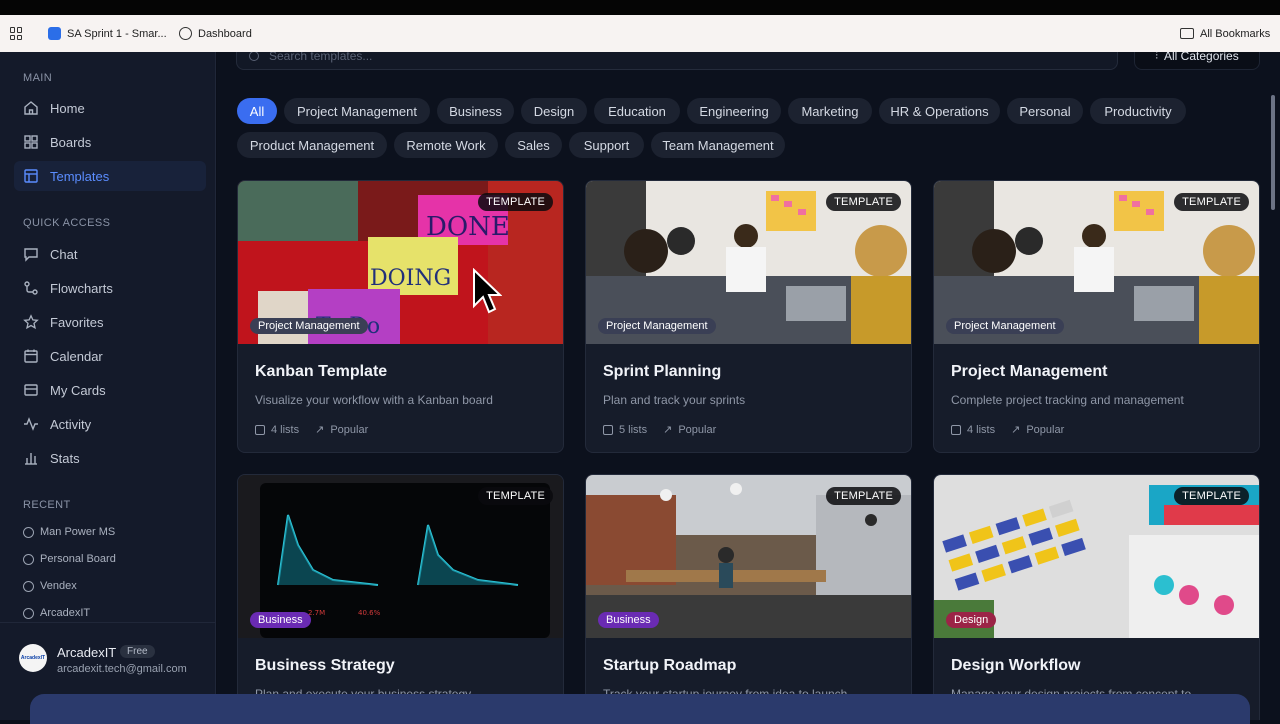  What do you see at coordinates (1235, 33) in the screenshot?
I see `all-bookmarks-label: All Bookmarks` at bounding box center [1235, 33].